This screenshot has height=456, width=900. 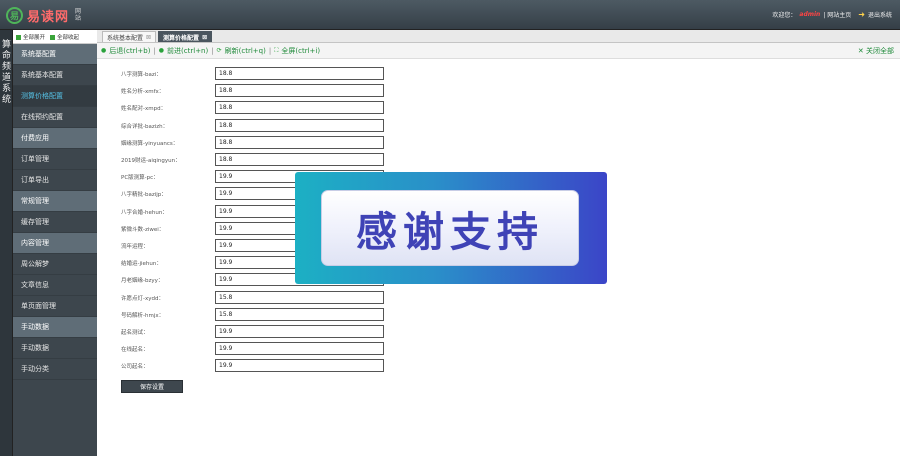 What do you see at coordinates (55, 222) in the screenshot?
I see `sidebar-item: 缓存管理` at bounding box center [55, 222].